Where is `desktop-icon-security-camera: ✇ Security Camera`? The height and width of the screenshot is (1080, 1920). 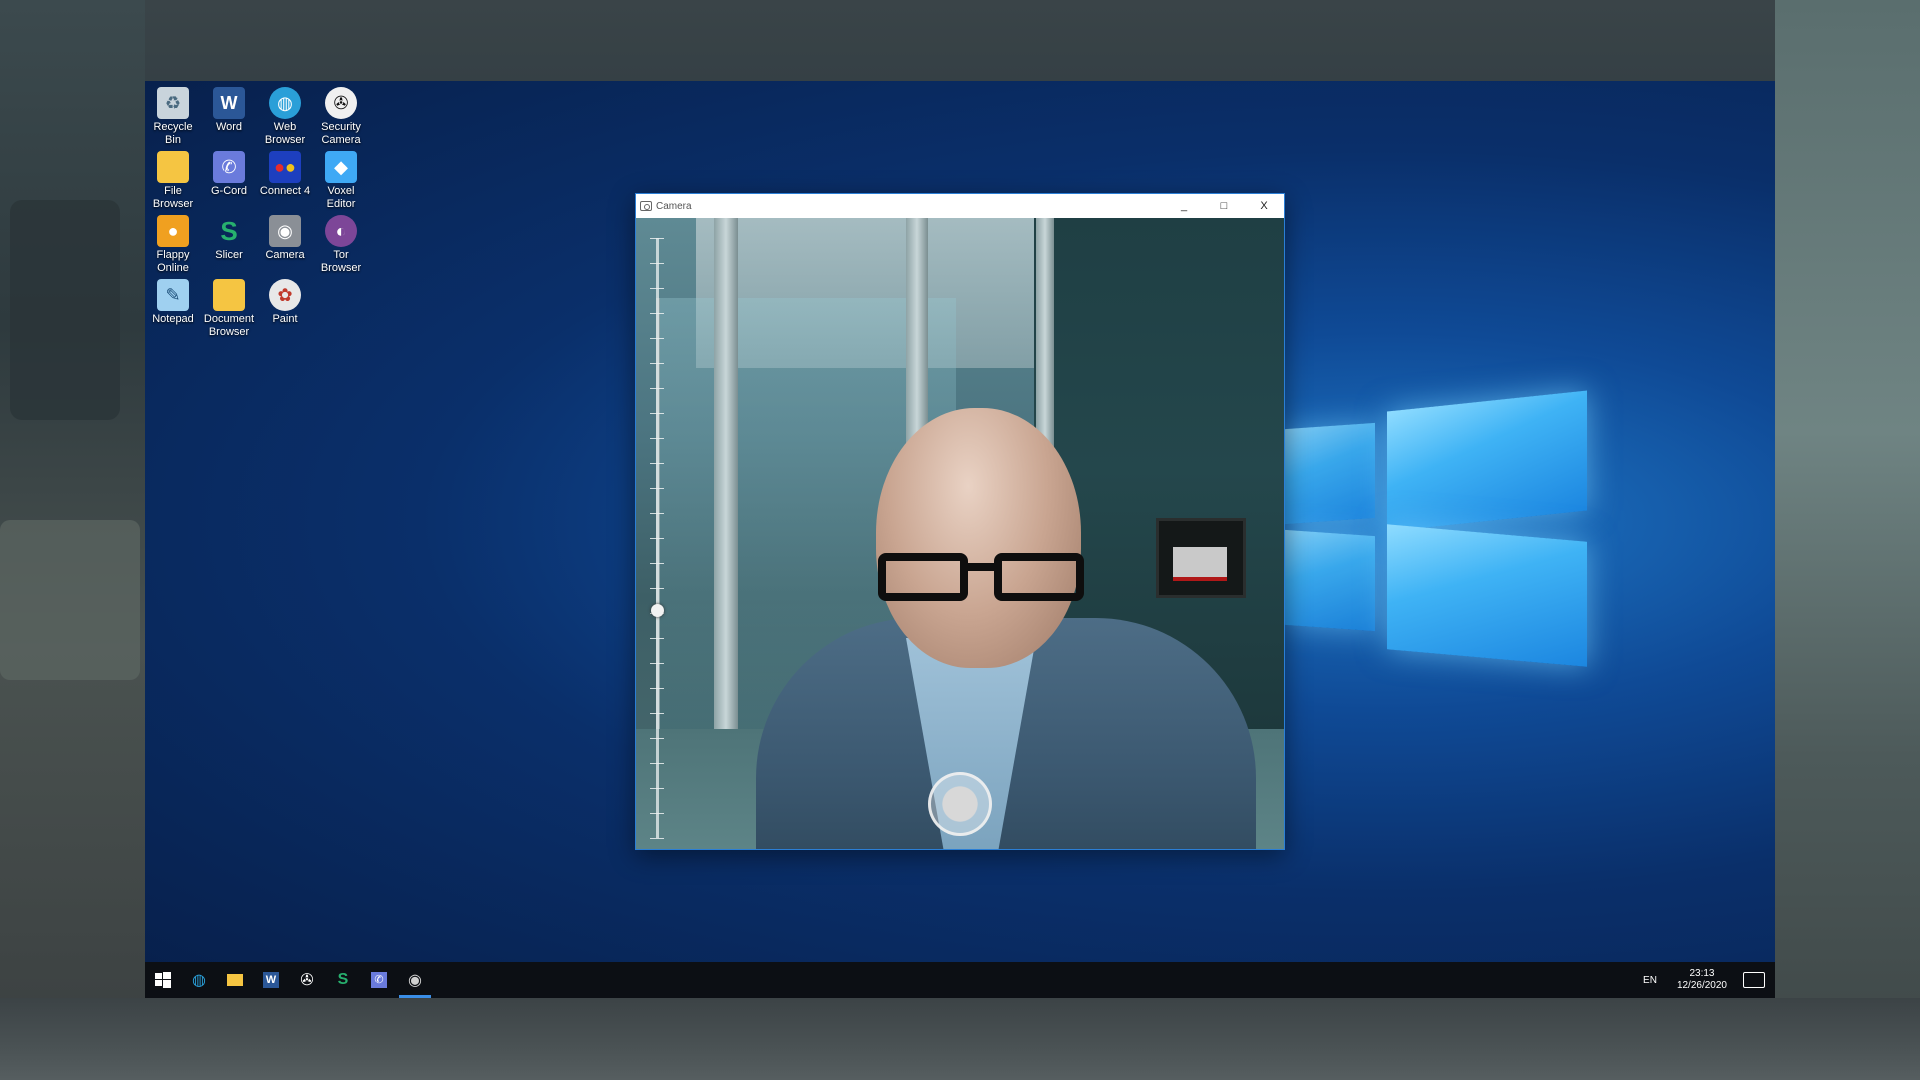
desktop-icon-security-camera: ✇ Security Camera is located at coordinates (341, 117).